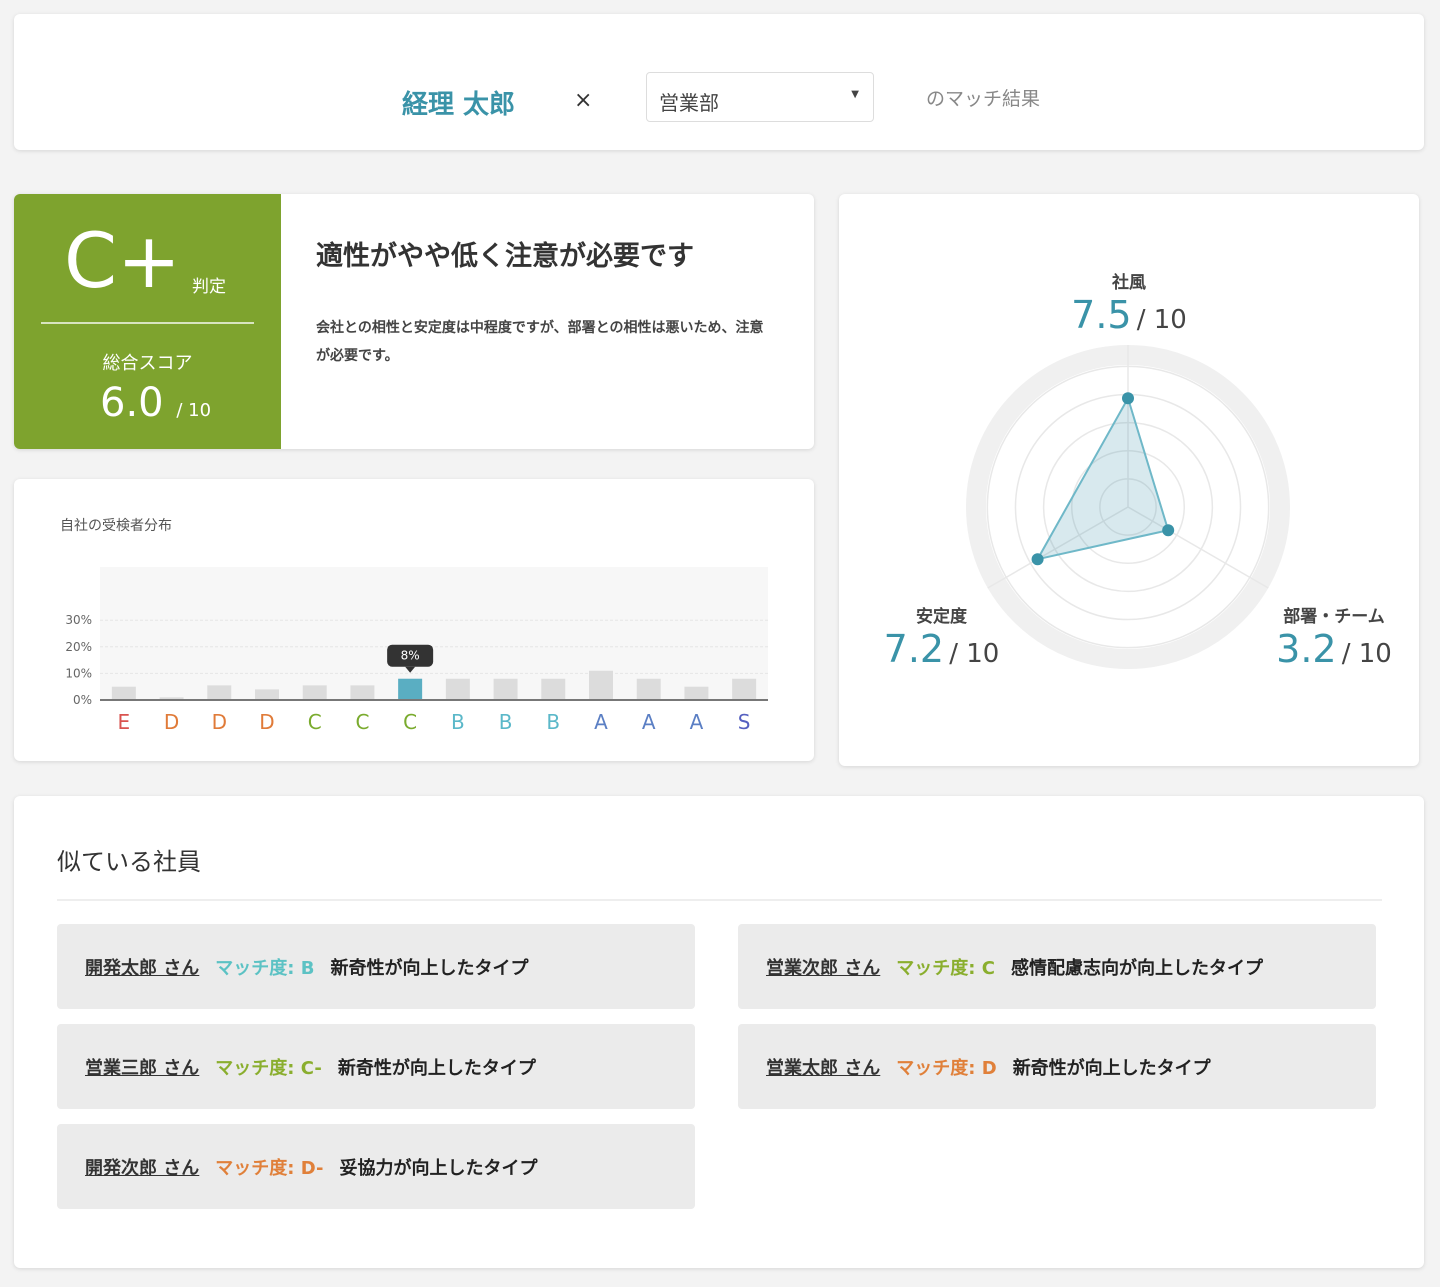 This screenshot has height=1287, width=1440. I want to click on bar-D+, so click(267, 694).